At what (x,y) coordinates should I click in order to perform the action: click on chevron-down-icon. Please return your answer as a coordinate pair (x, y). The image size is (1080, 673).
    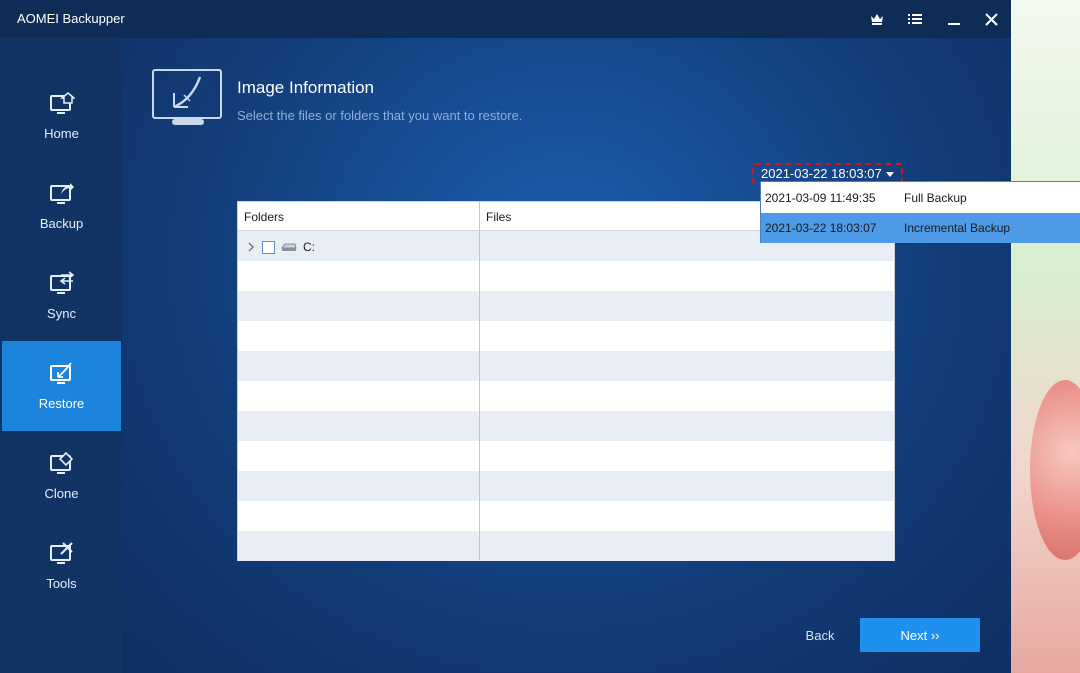
    Looking at the image, I should click on (890, 174).